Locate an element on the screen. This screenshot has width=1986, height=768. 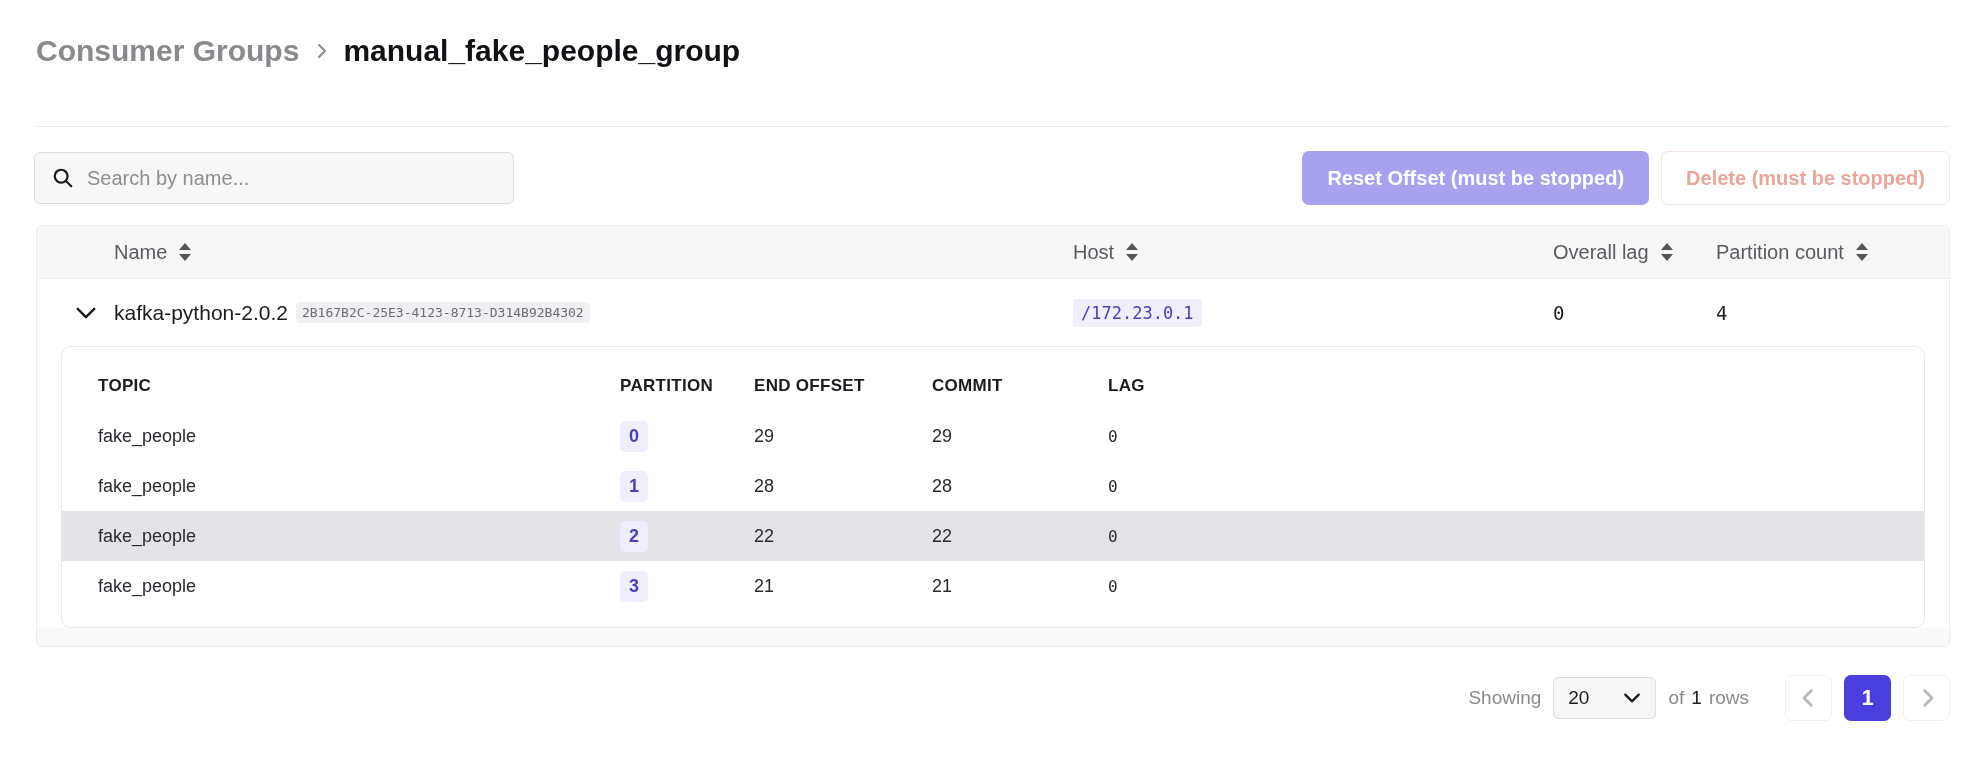
table-row: kafka-python-2.0.2 2B167B2C-25E3-4123-8713-D314B92B4302 /172.23.0.1 0 4 is located at coordinates (993, 312).